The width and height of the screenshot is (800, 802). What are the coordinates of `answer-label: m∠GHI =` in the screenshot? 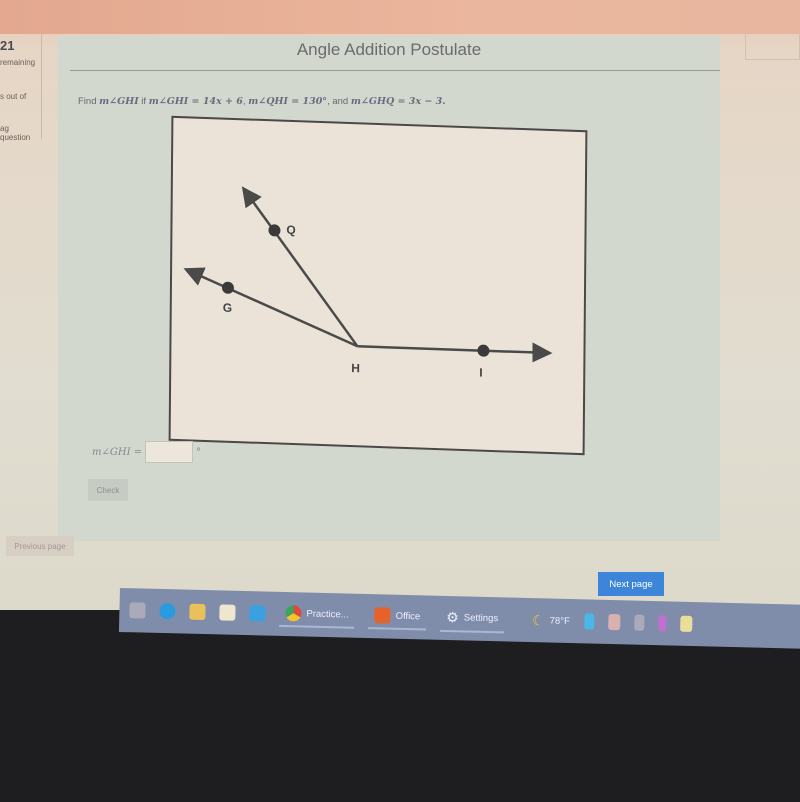 It's located at (117, 452).